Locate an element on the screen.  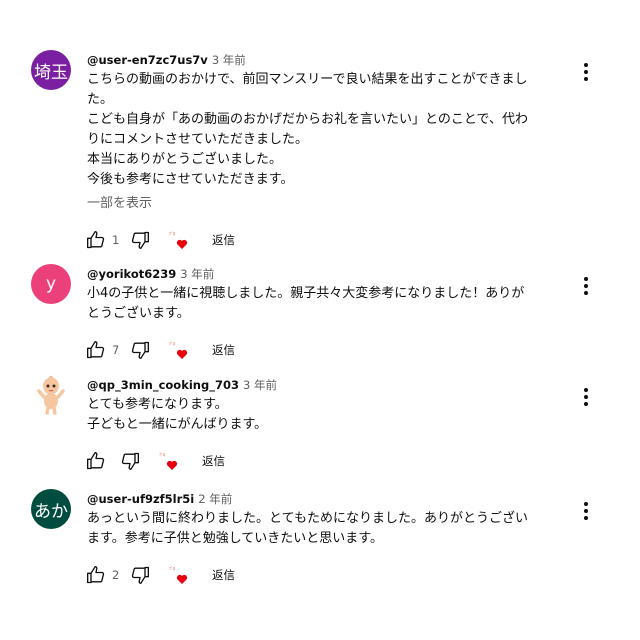
like-count: 1 is located at coordinates (116, 240).